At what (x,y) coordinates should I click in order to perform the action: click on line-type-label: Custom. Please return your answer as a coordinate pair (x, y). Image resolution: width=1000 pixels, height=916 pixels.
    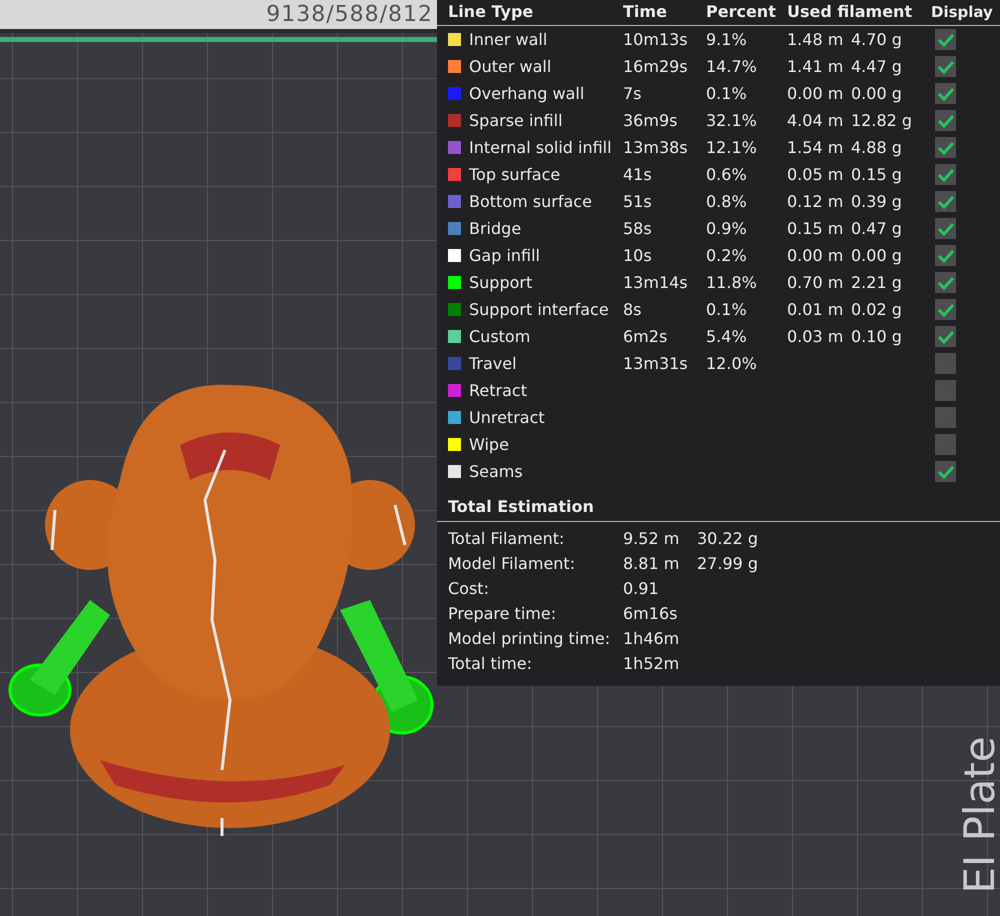
    Looking at the image, I should click on (499, 337).